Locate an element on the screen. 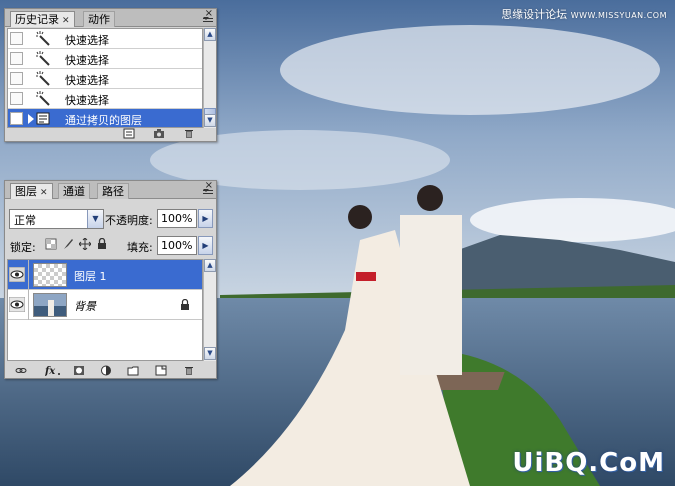  new-layer-icon is located at coordinates (161, 370).